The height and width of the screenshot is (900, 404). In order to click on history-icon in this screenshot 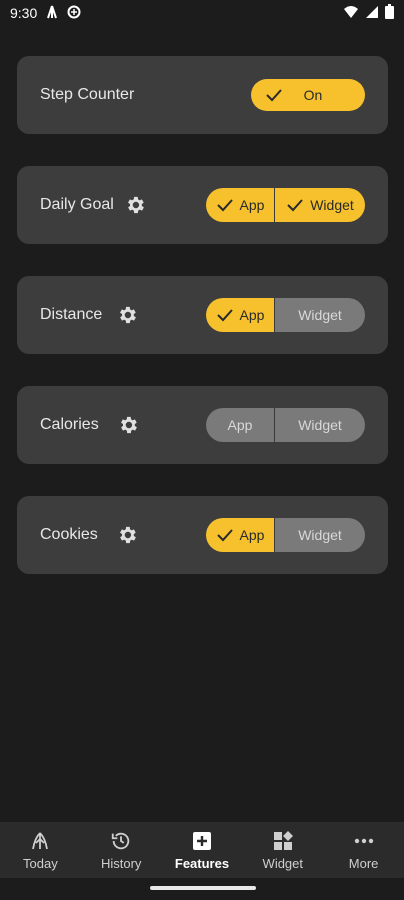, I will do `click(121, 841)`.